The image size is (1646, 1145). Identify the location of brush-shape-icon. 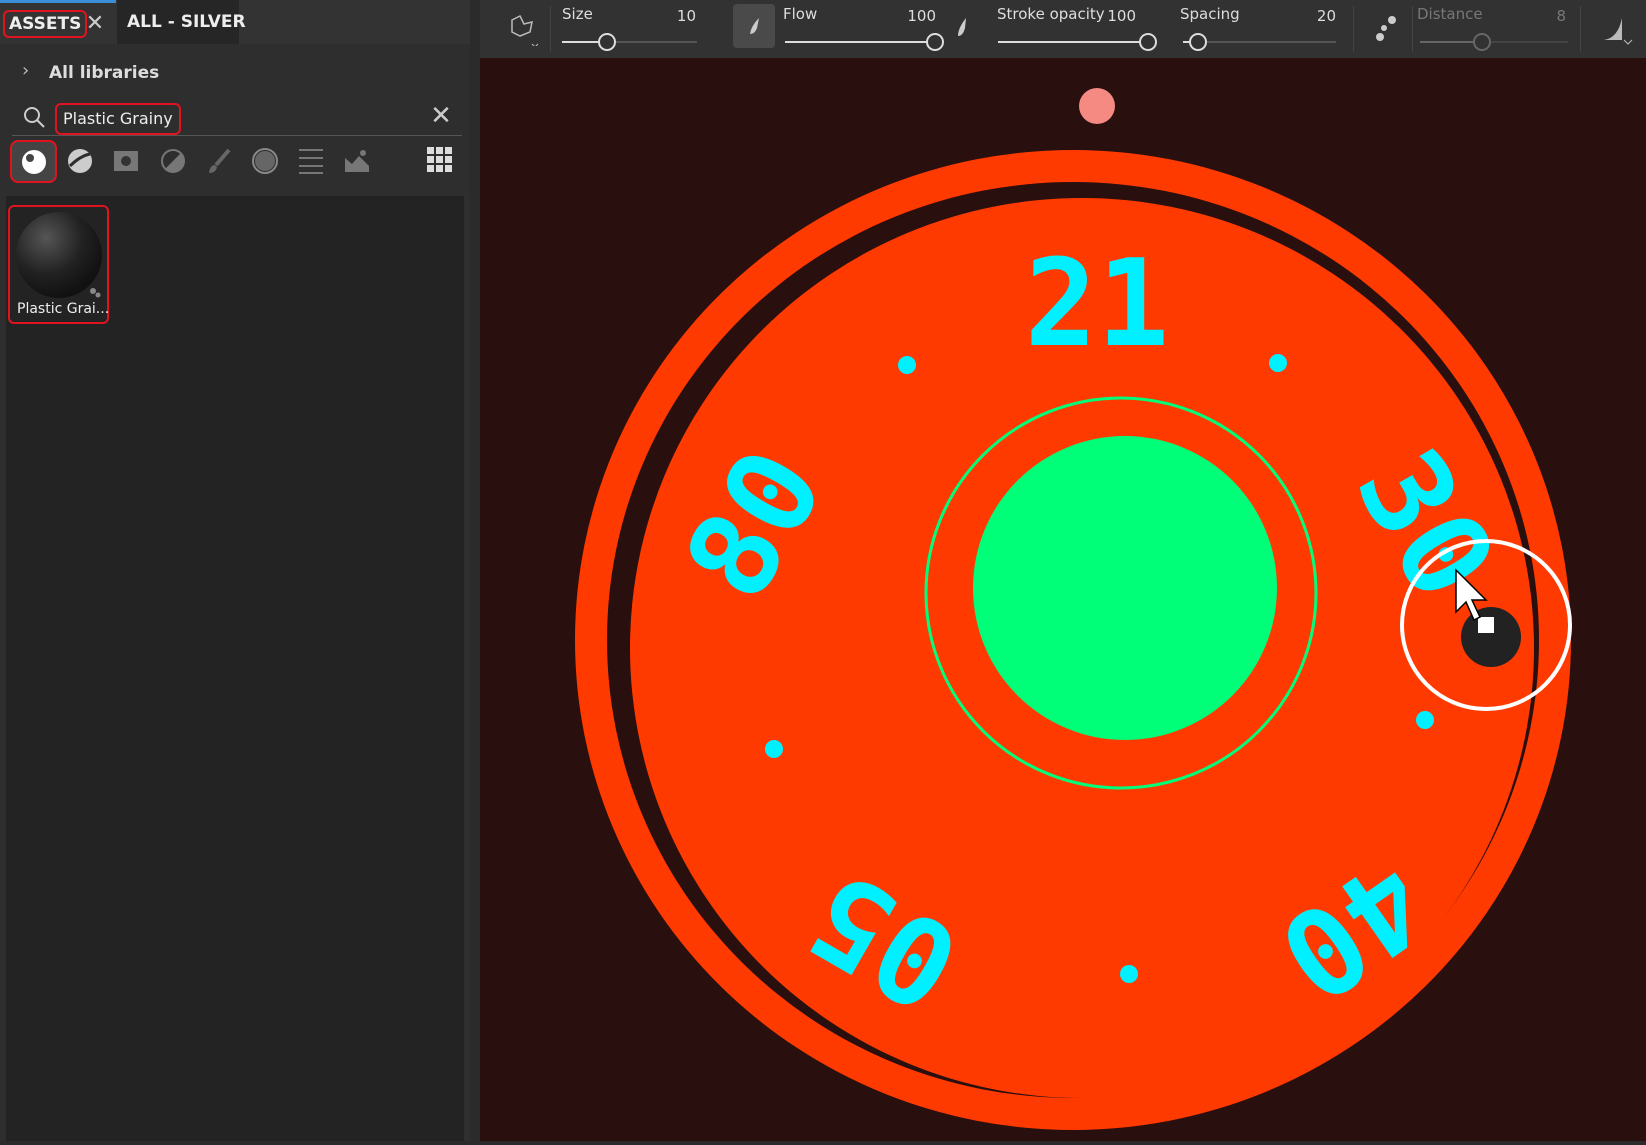
(523, 29).